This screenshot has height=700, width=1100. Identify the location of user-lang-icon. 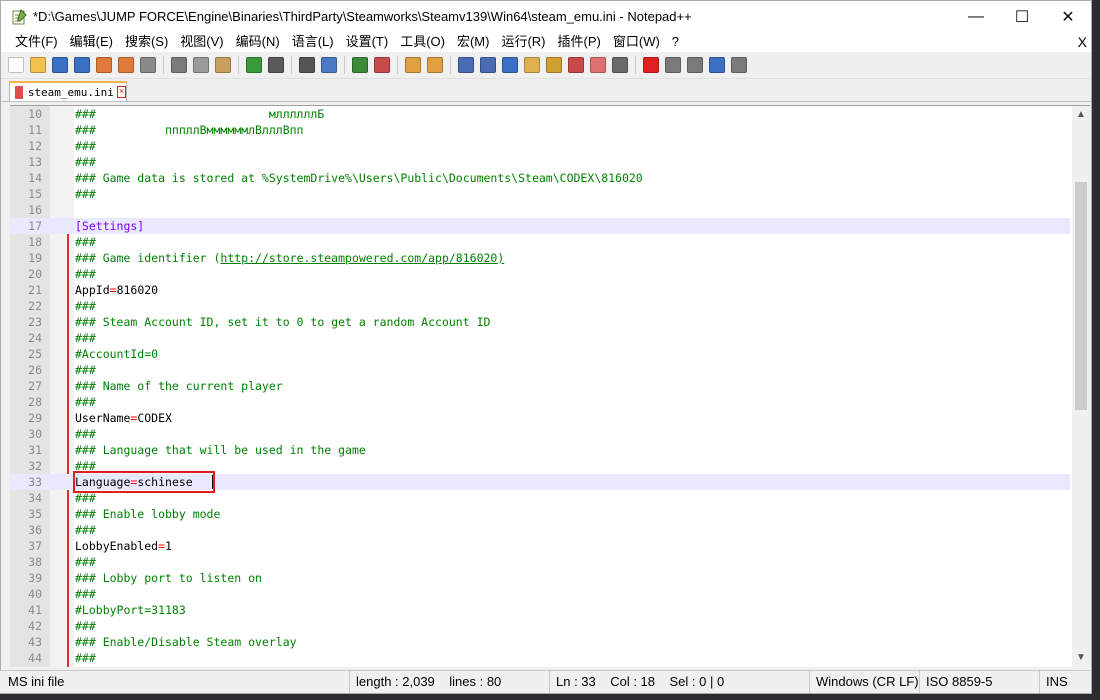
(532, 65).